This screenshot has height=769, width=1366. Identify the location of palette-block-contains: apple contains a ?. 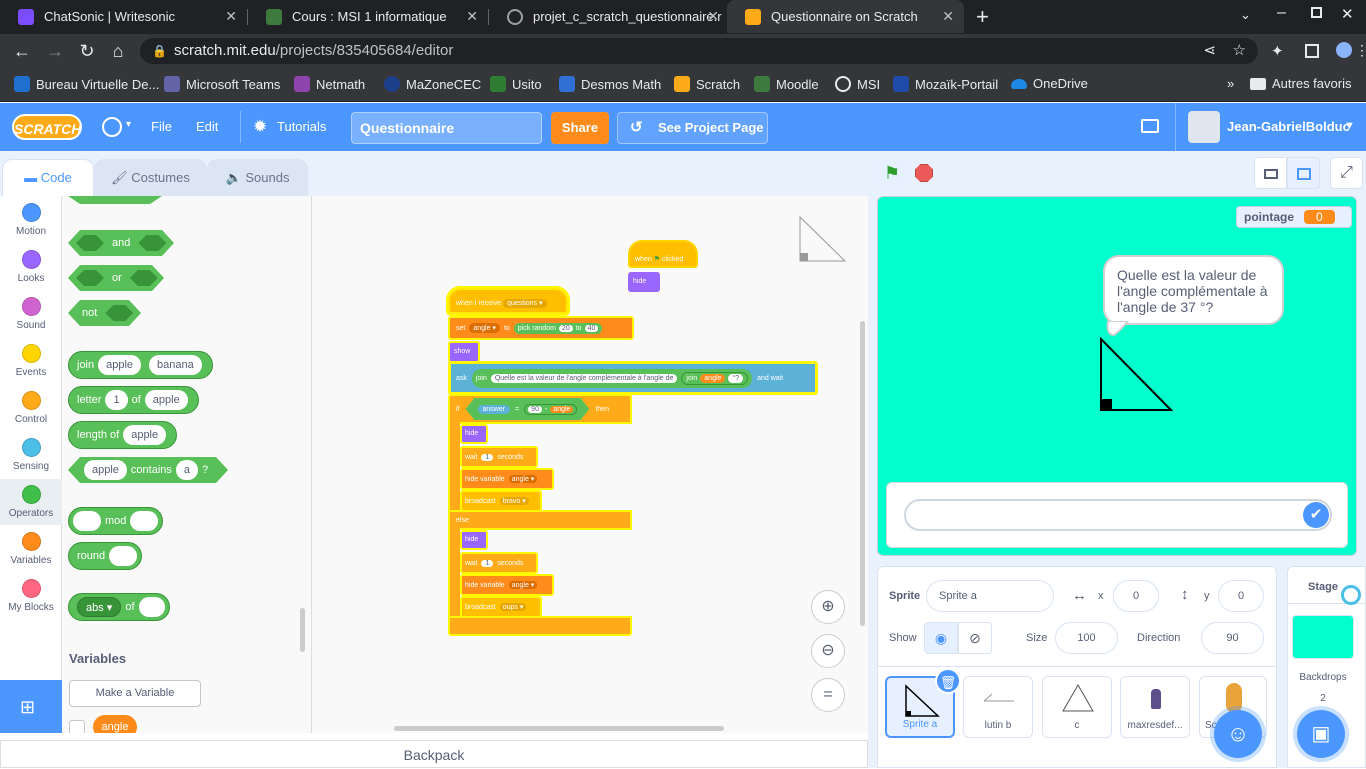
(148, 470).